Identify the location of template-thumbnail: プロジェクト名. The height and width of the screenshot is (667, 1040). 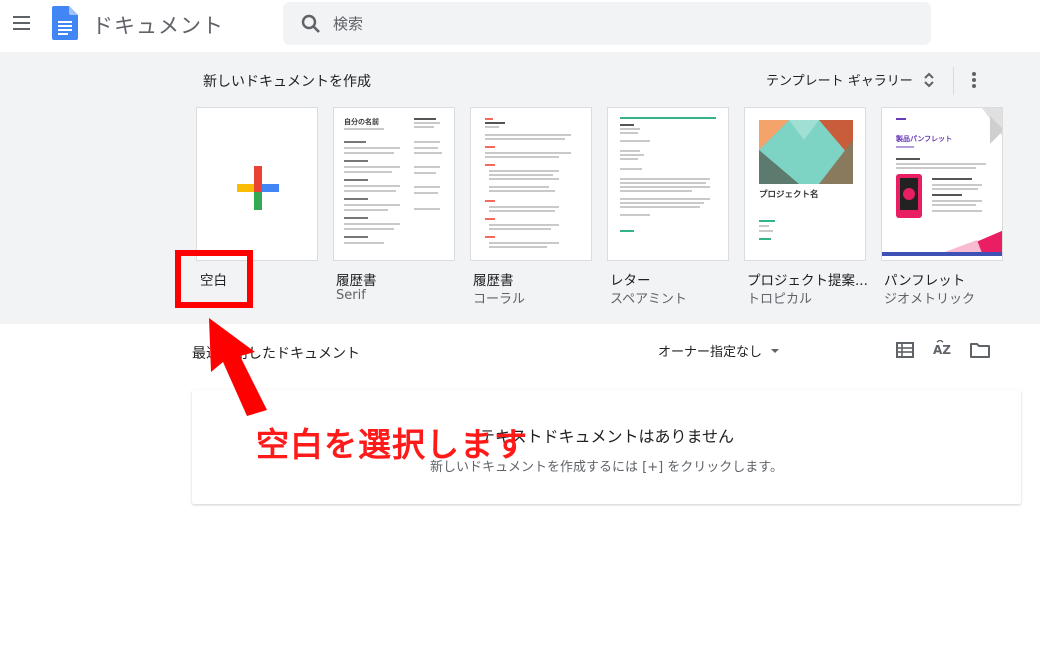
(805, 184).